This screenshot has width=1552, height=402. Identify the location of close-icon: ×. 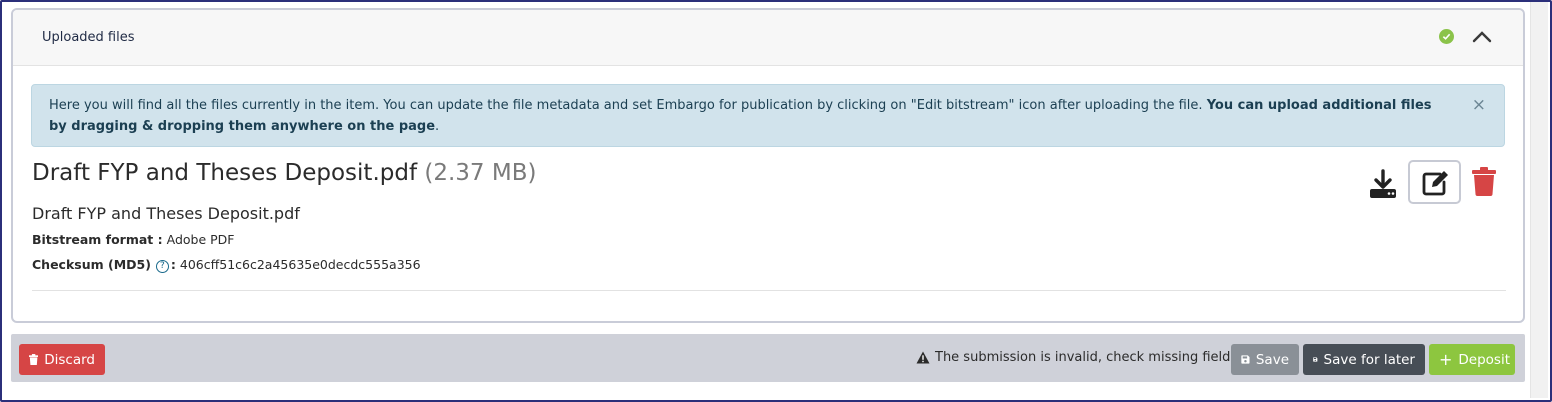
(1479, 105).